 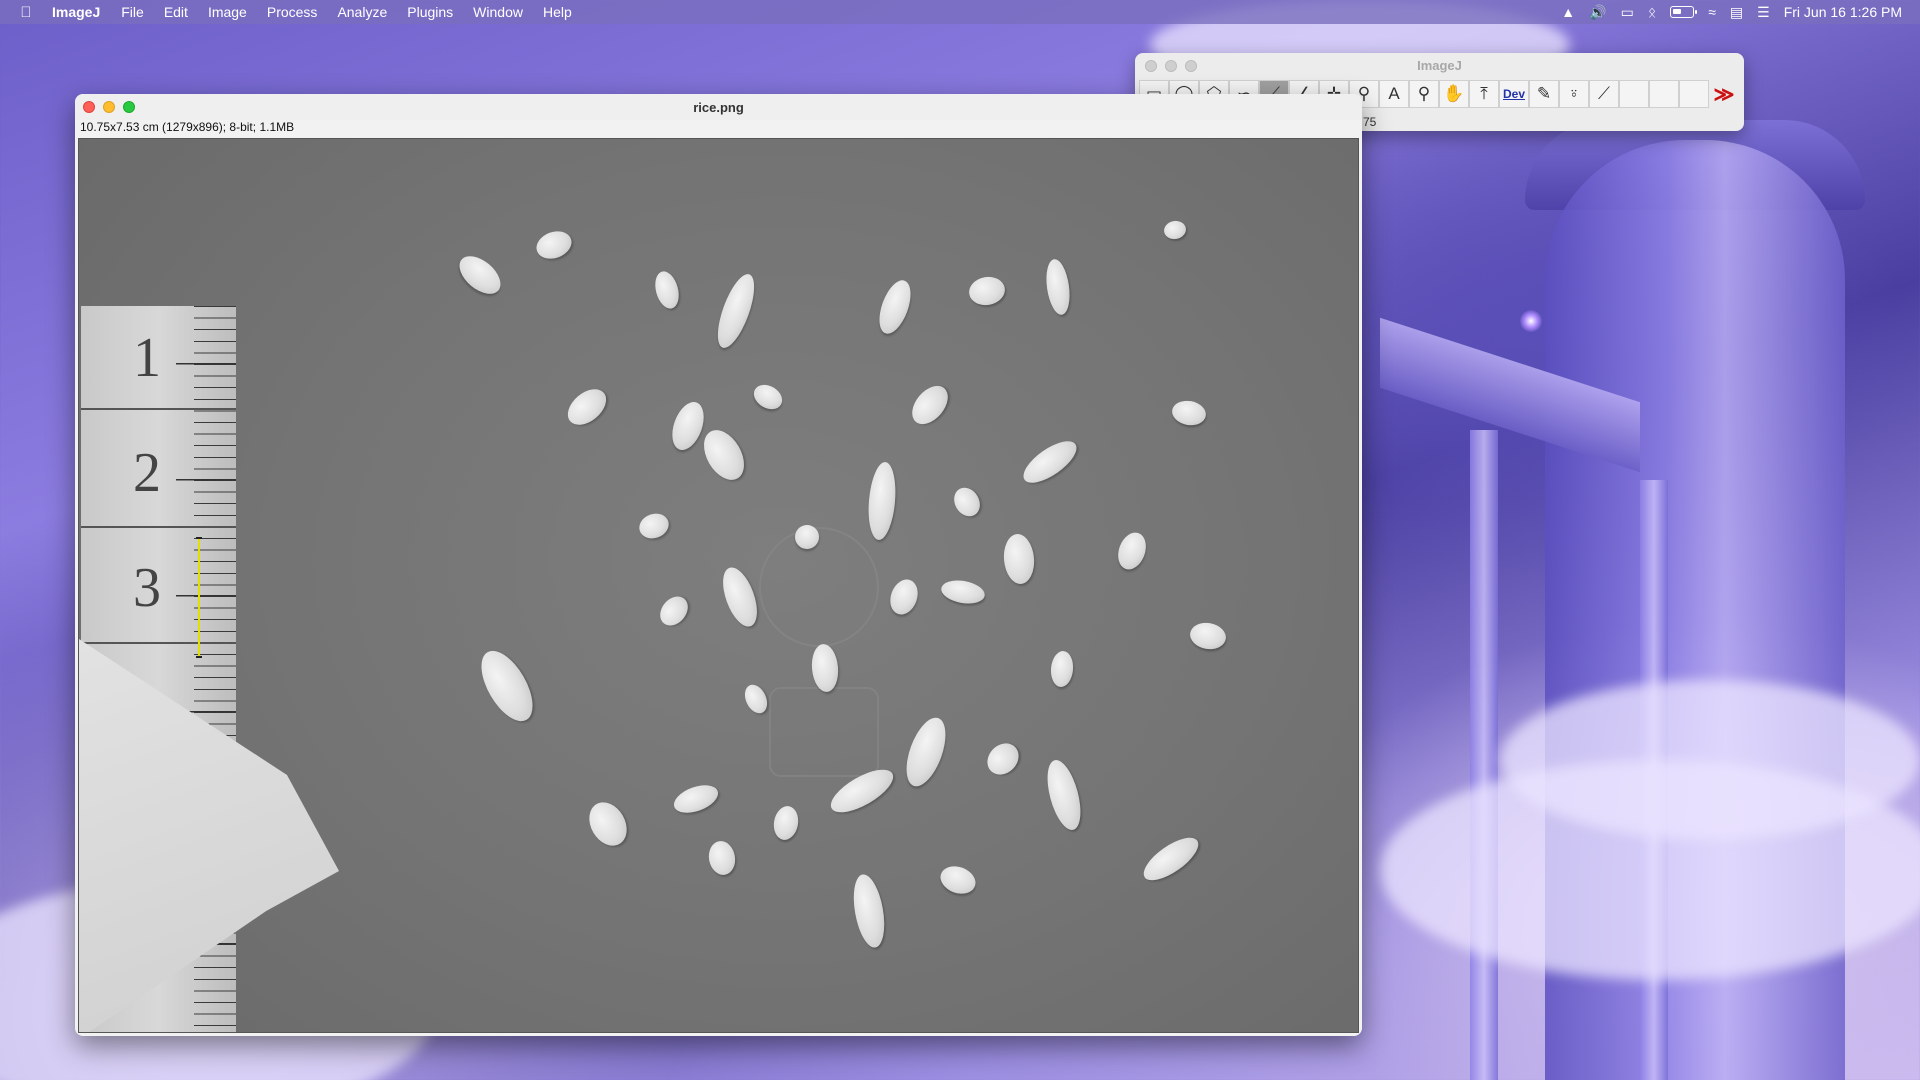 I want to click on menubar-status-area: ▲ 🔊 ▭ ᛟ ≈ ▤ ☰ Fri Jun 16 1:26 PM, so click(x=1740, y=12).